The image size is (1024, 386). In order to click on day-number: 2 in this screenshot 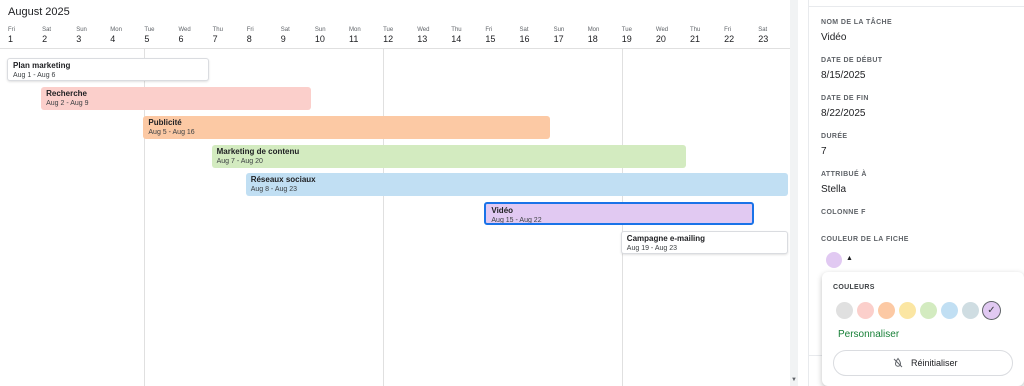, I will do `click(45, 39)`.